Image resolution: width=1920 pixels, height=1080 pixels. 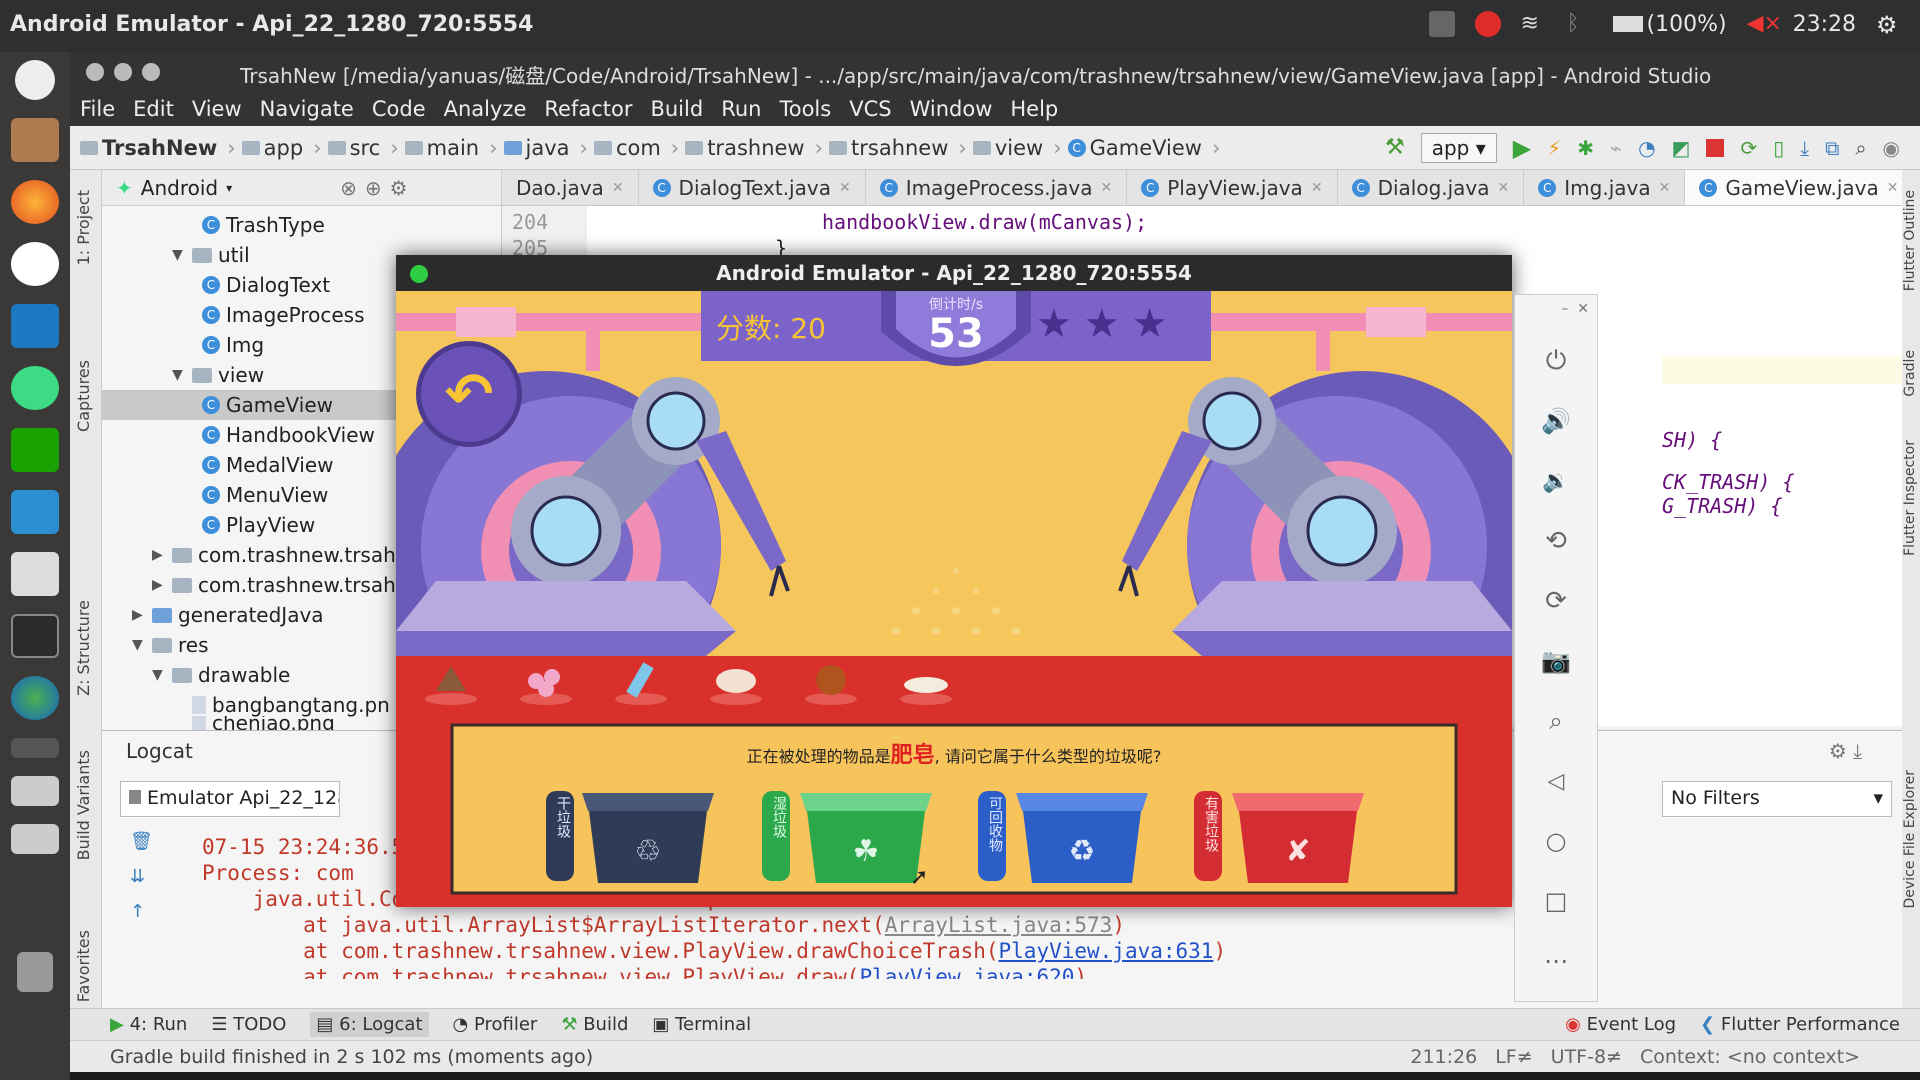 I want to click on line-separator: LF≠, so click(x=1513, y=1057).